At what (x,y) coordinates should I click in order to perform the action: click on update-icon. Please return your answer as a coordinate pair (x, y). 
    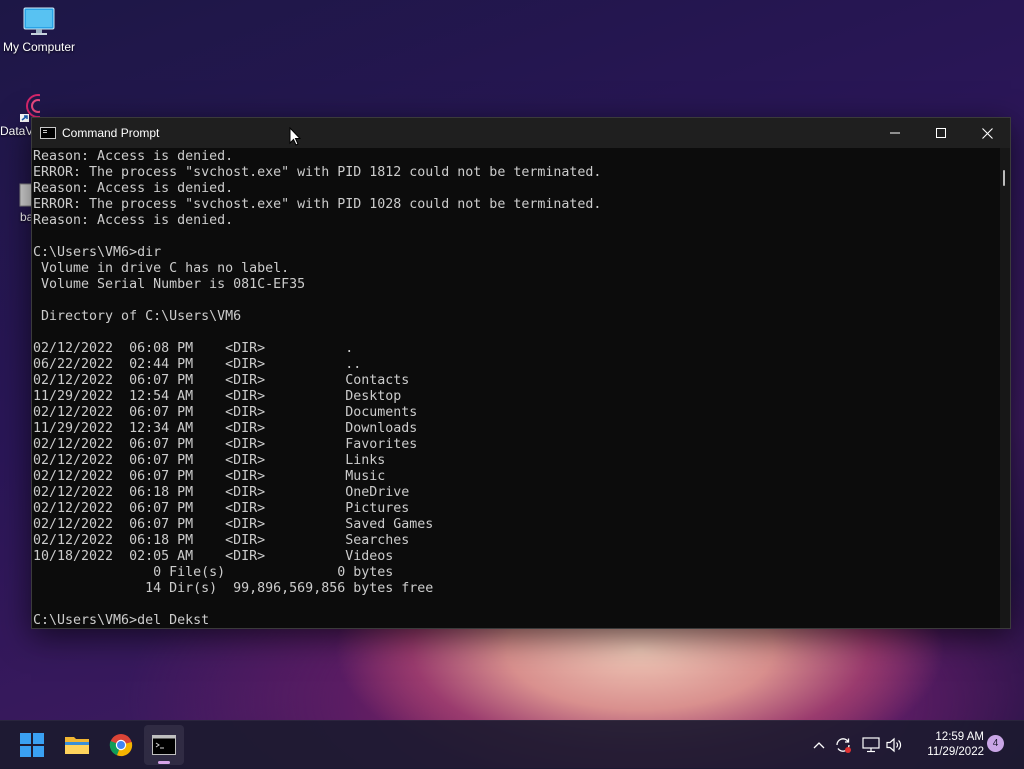
    Looking at the image, I should click on (843, 745).